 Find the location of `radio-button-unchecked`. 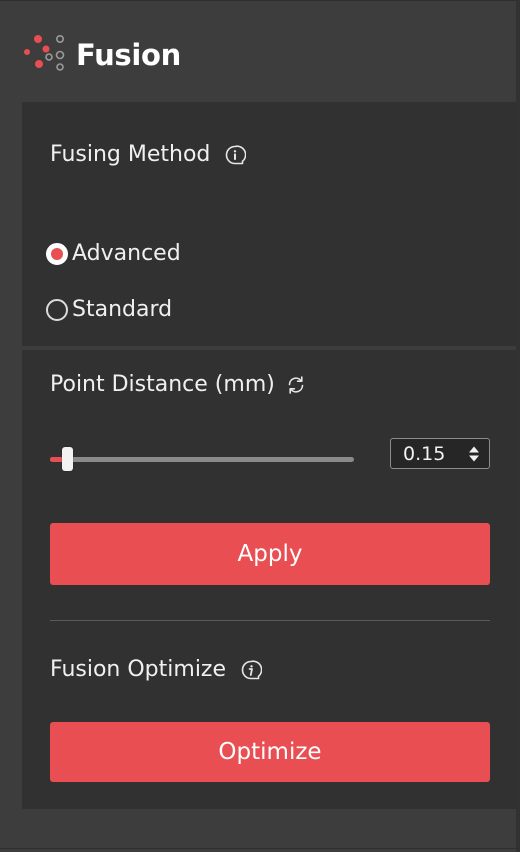

radio-button-unchecked is located at coordinates (57, 309).